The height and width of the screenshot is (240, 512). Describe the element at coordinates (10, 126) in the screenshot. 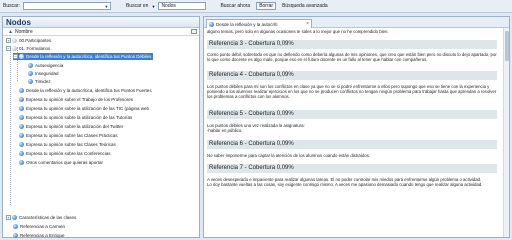

I see `tree-guide-line` at that location.